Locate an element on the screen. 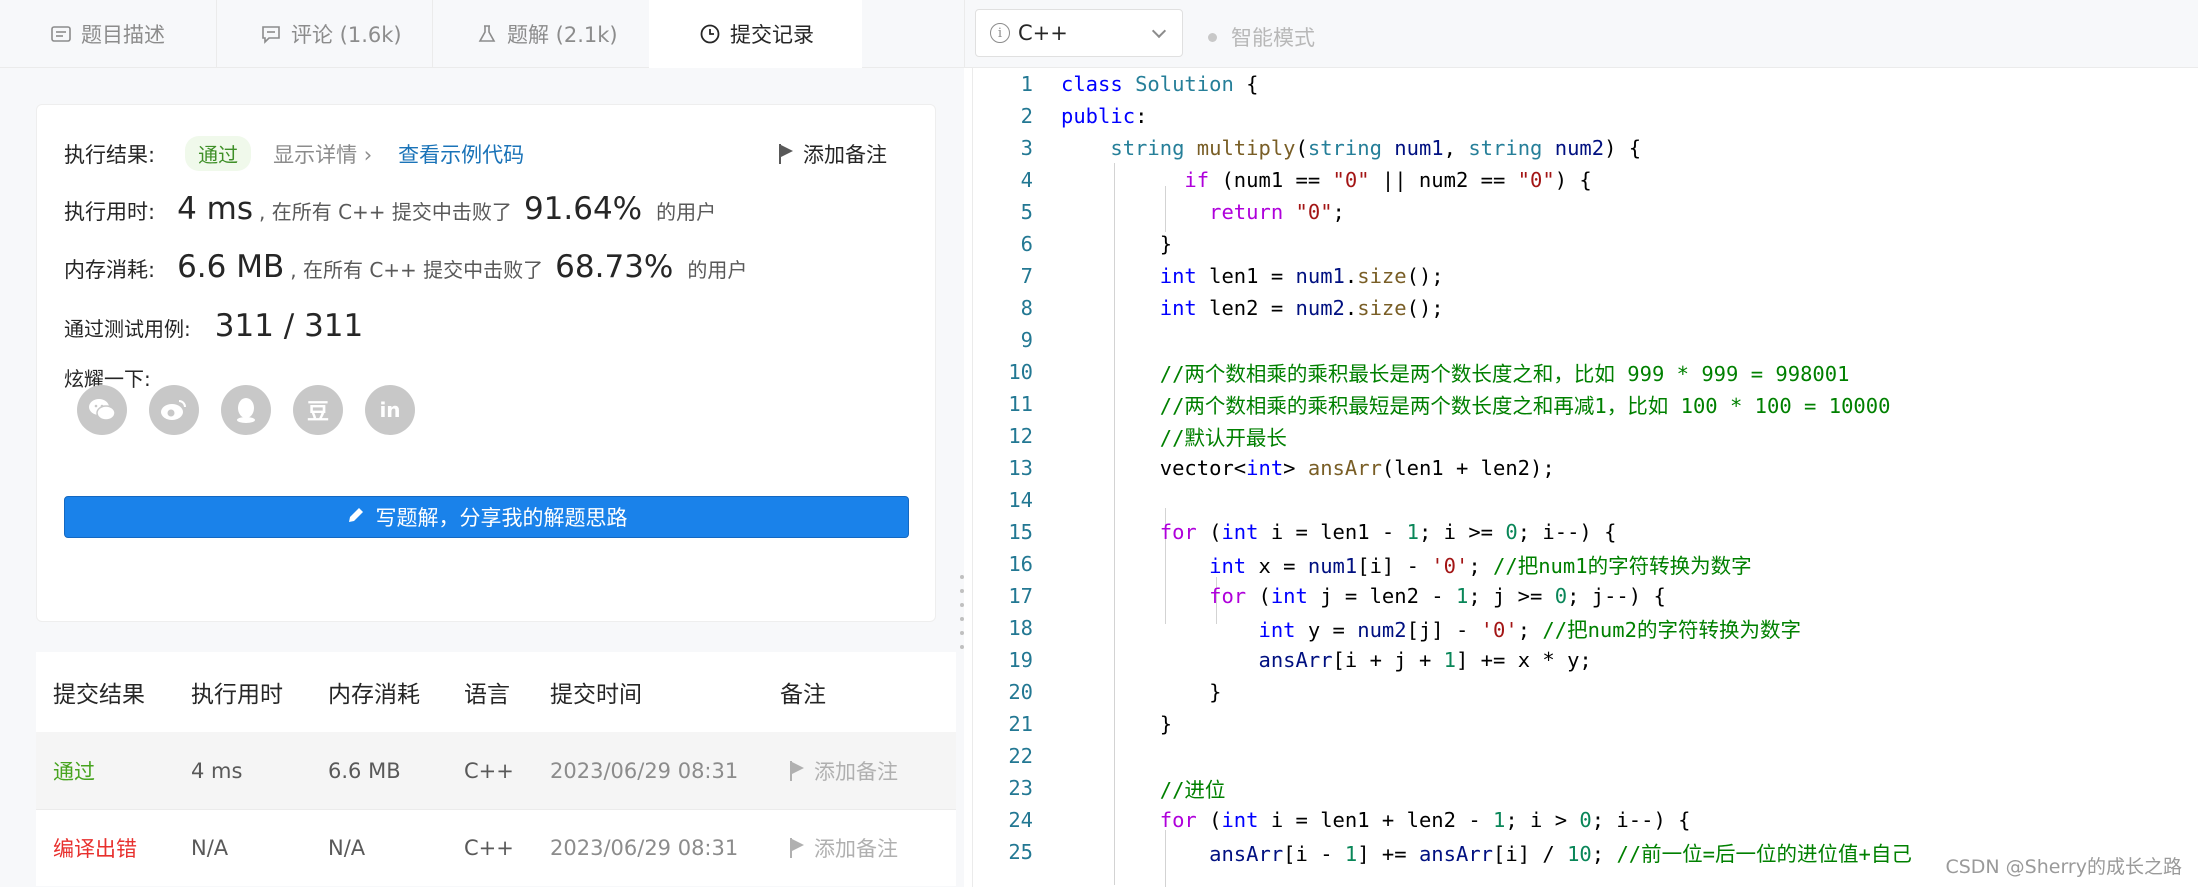  code-line: 6 } is located at coordinates (1096, 244).